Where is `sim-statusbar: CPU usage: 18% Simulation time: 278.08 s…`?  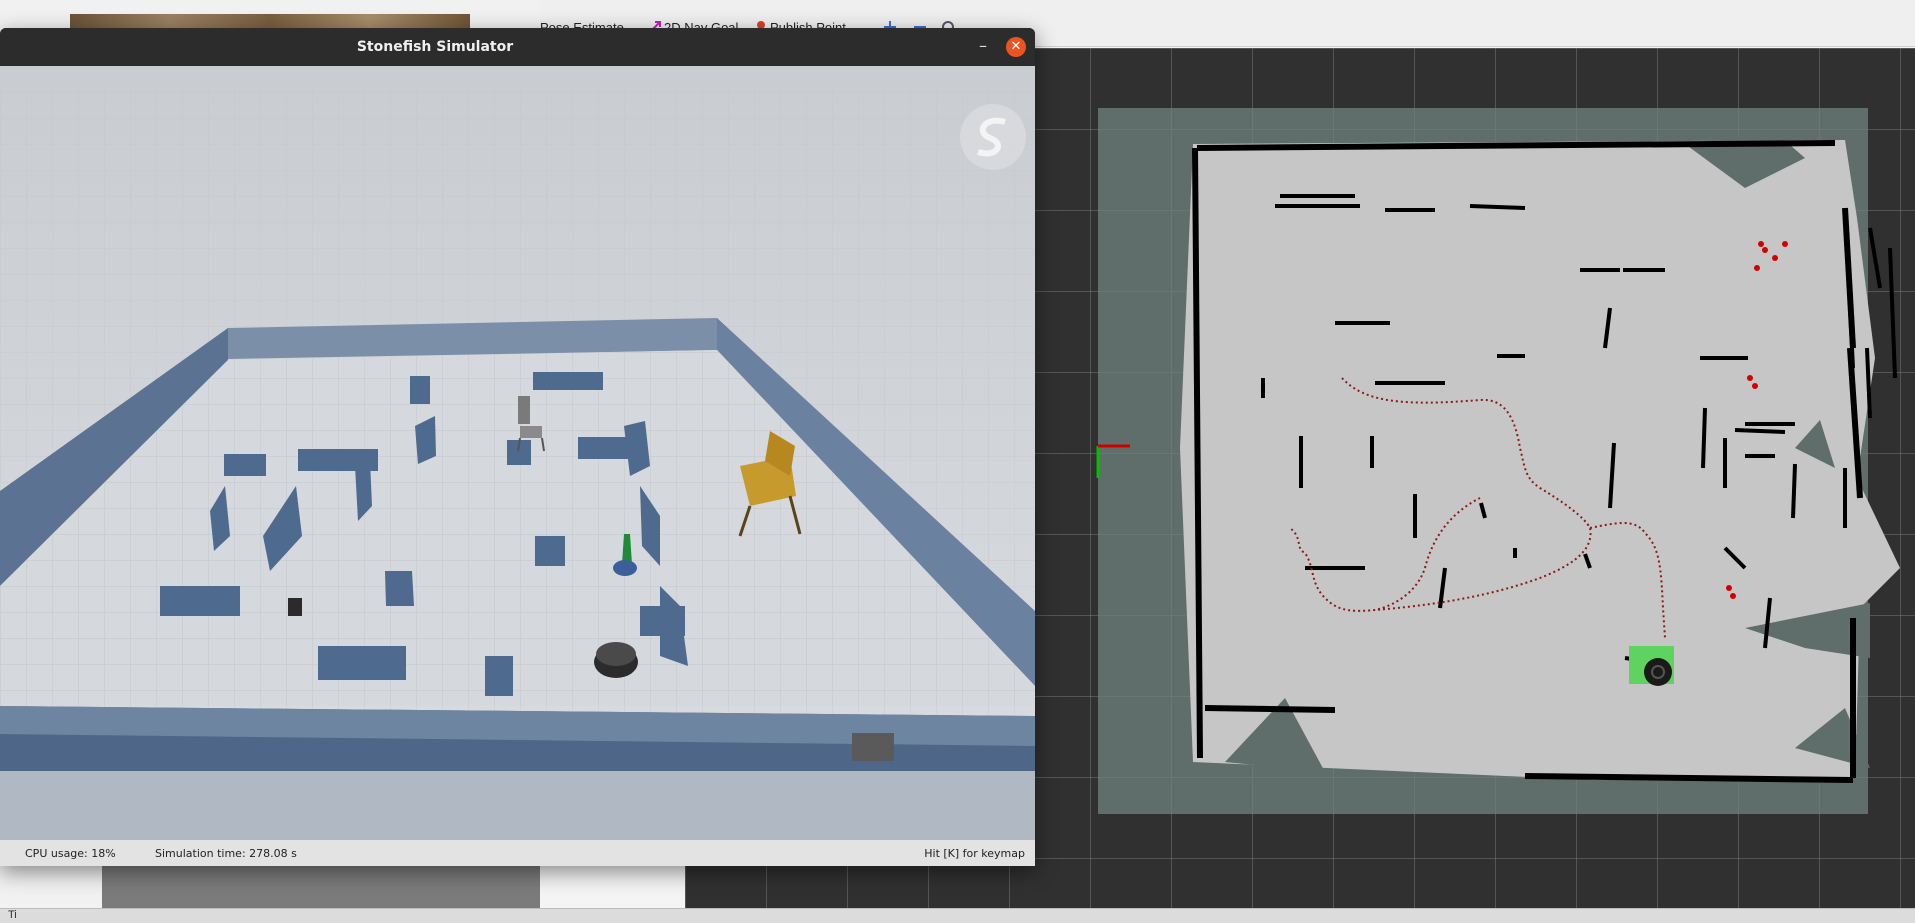
sim-statusbar: CPU usage: 18% Simulation time: 278.08 s… is located at coordinates (517, 853).